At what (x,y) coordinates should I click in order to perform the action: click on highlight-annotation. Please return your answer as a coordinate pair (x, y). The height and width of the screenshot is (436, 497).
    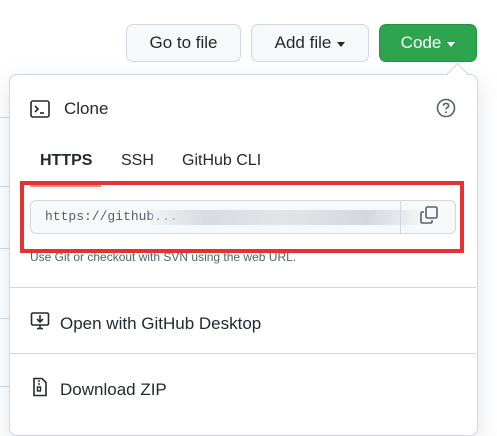
    Looking at the image, I should click on (242, 217).